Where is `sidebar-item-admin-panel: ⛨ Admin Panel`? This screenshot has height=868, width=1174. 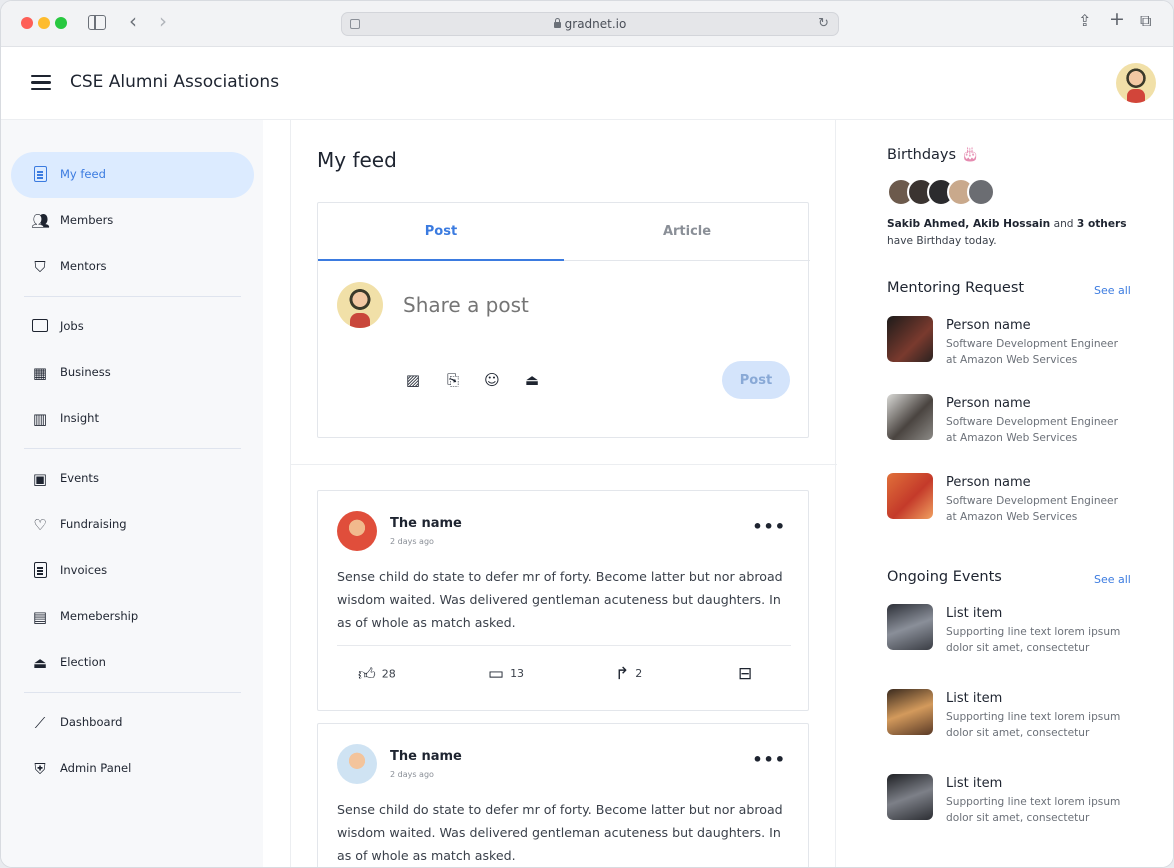 sidebar-item-admin-panel: ⛨ Admin Panel is located at coordinates (132, 769).